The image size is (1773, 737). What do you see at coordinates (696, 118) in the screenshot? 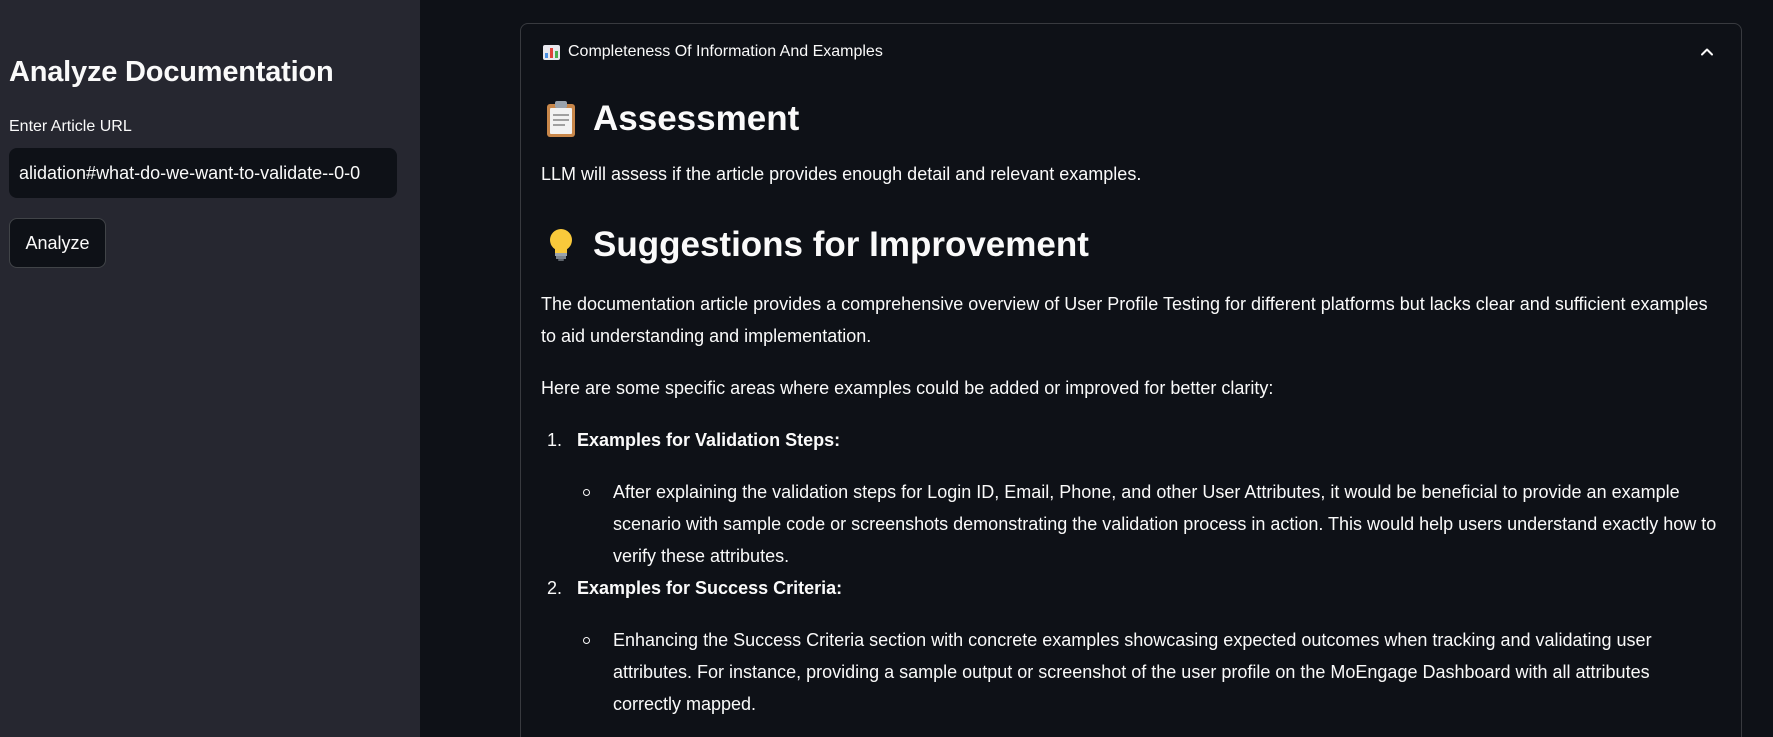
I see `assessment-heading-text: Assessment` at bounding box center [696, 118].